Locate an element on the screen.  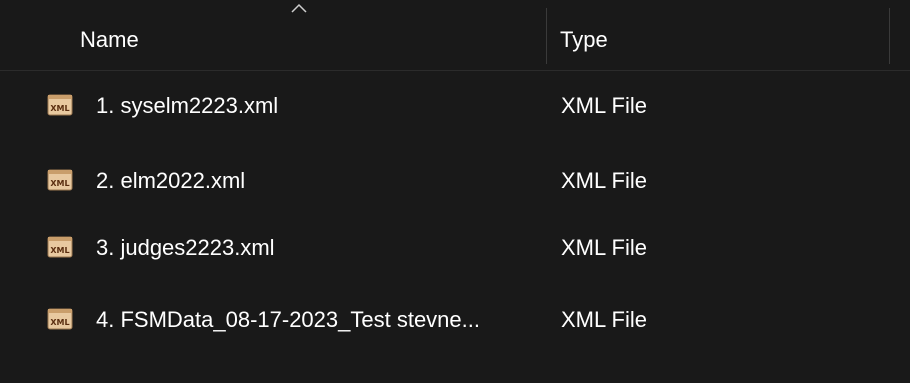
file-name: 1. syselm2223.xml is located at coordinates (187, 106).